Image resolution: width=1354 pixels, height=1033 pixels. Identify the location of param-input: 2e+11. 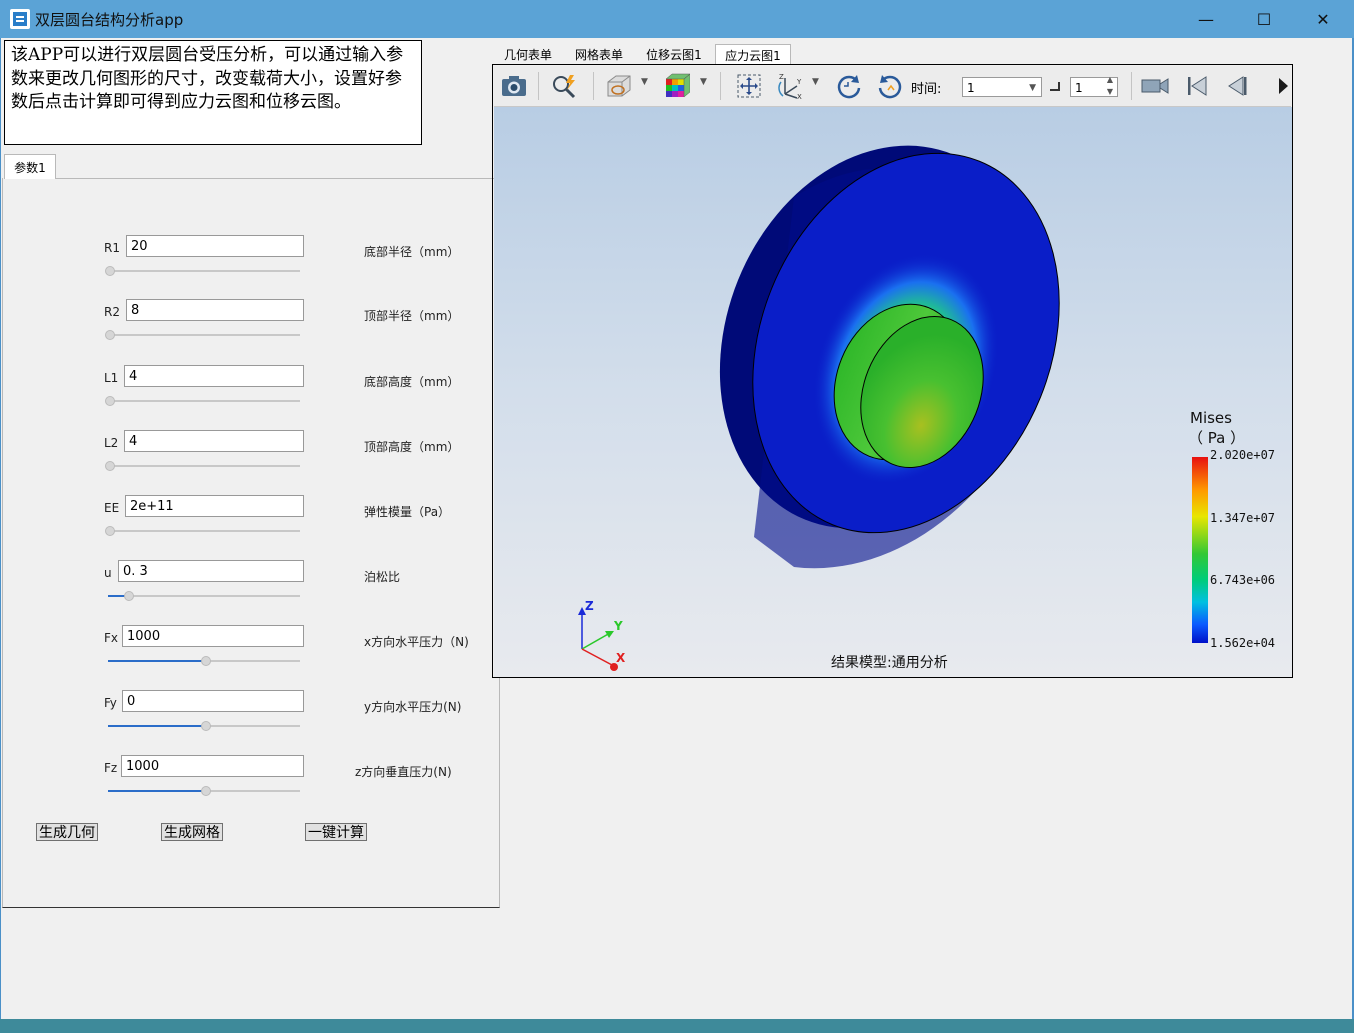
(214, 506).